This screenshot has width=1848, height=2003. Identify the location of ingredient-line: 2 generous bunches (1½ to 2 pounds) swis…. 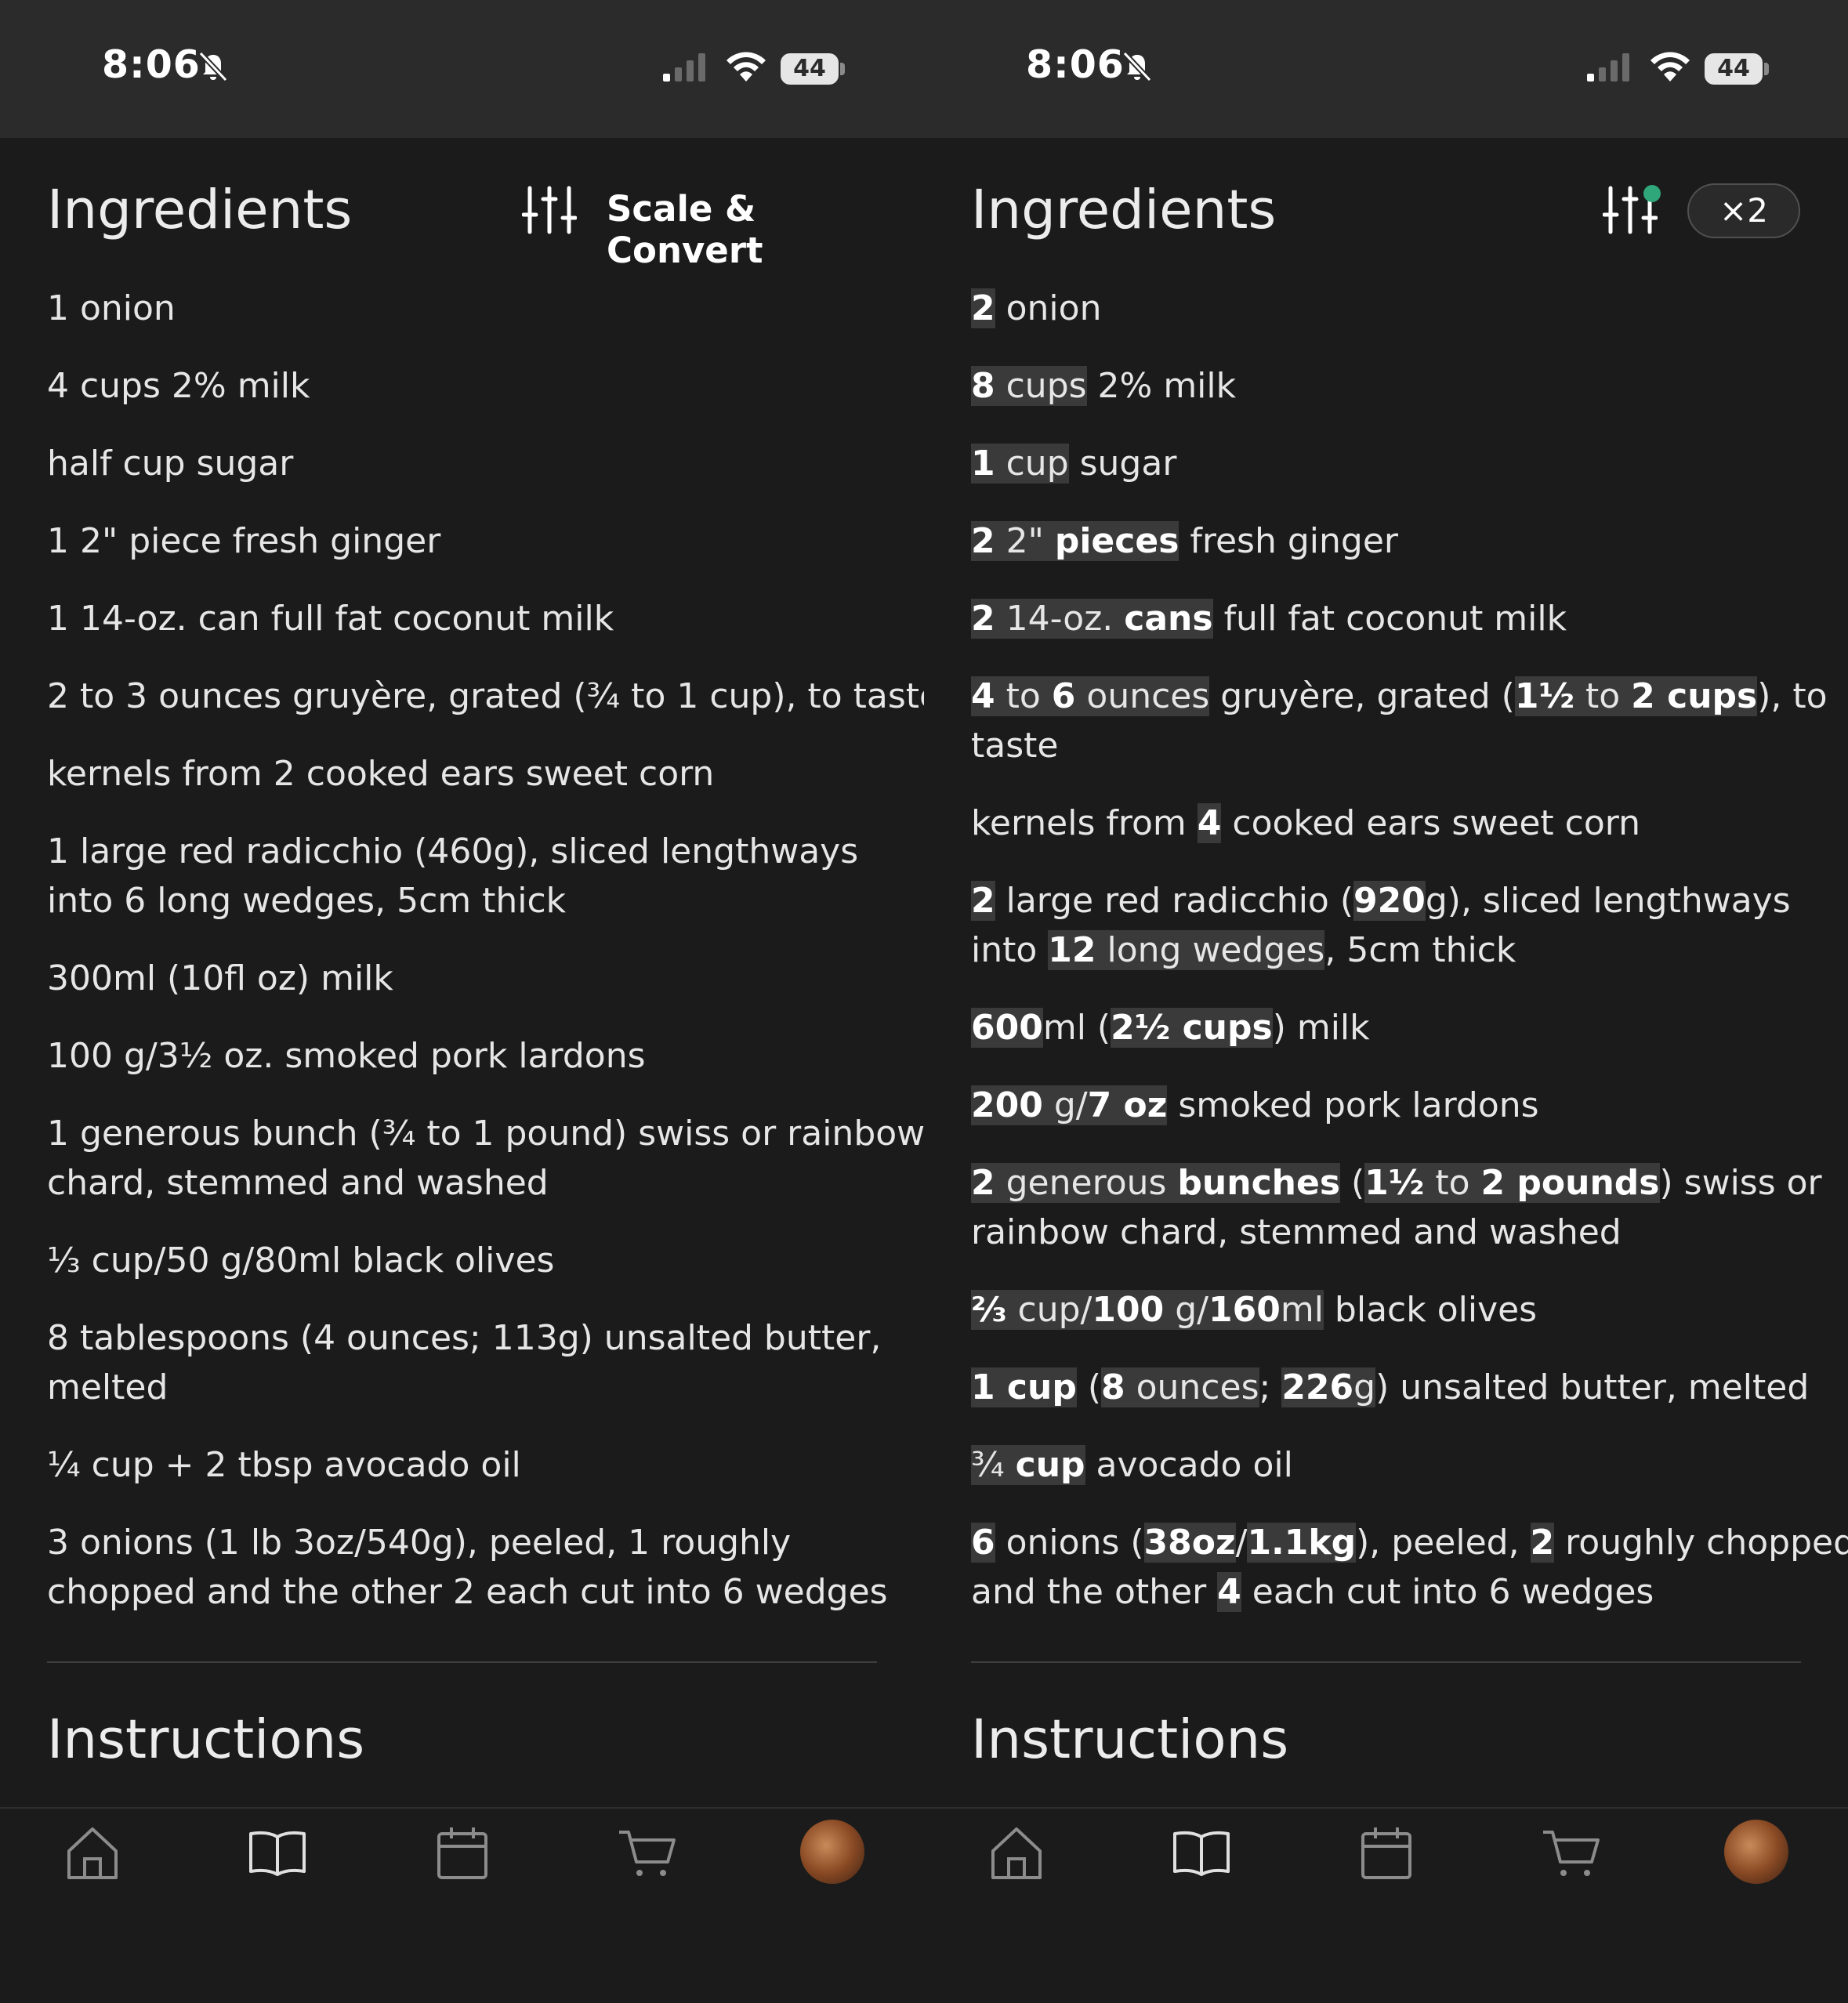
(1396, 1183).